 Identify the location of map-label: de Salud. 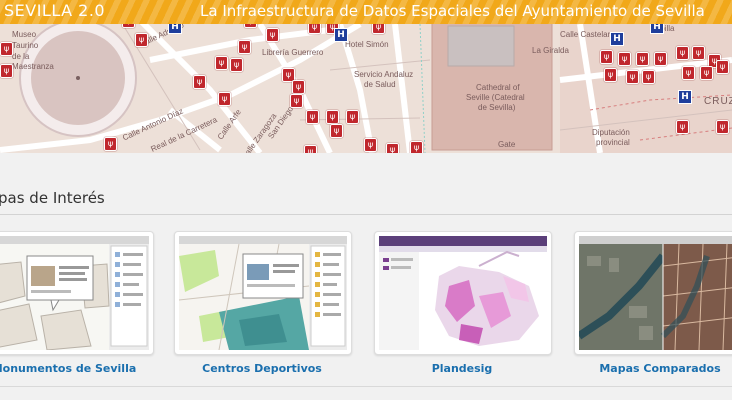
(380, 84).